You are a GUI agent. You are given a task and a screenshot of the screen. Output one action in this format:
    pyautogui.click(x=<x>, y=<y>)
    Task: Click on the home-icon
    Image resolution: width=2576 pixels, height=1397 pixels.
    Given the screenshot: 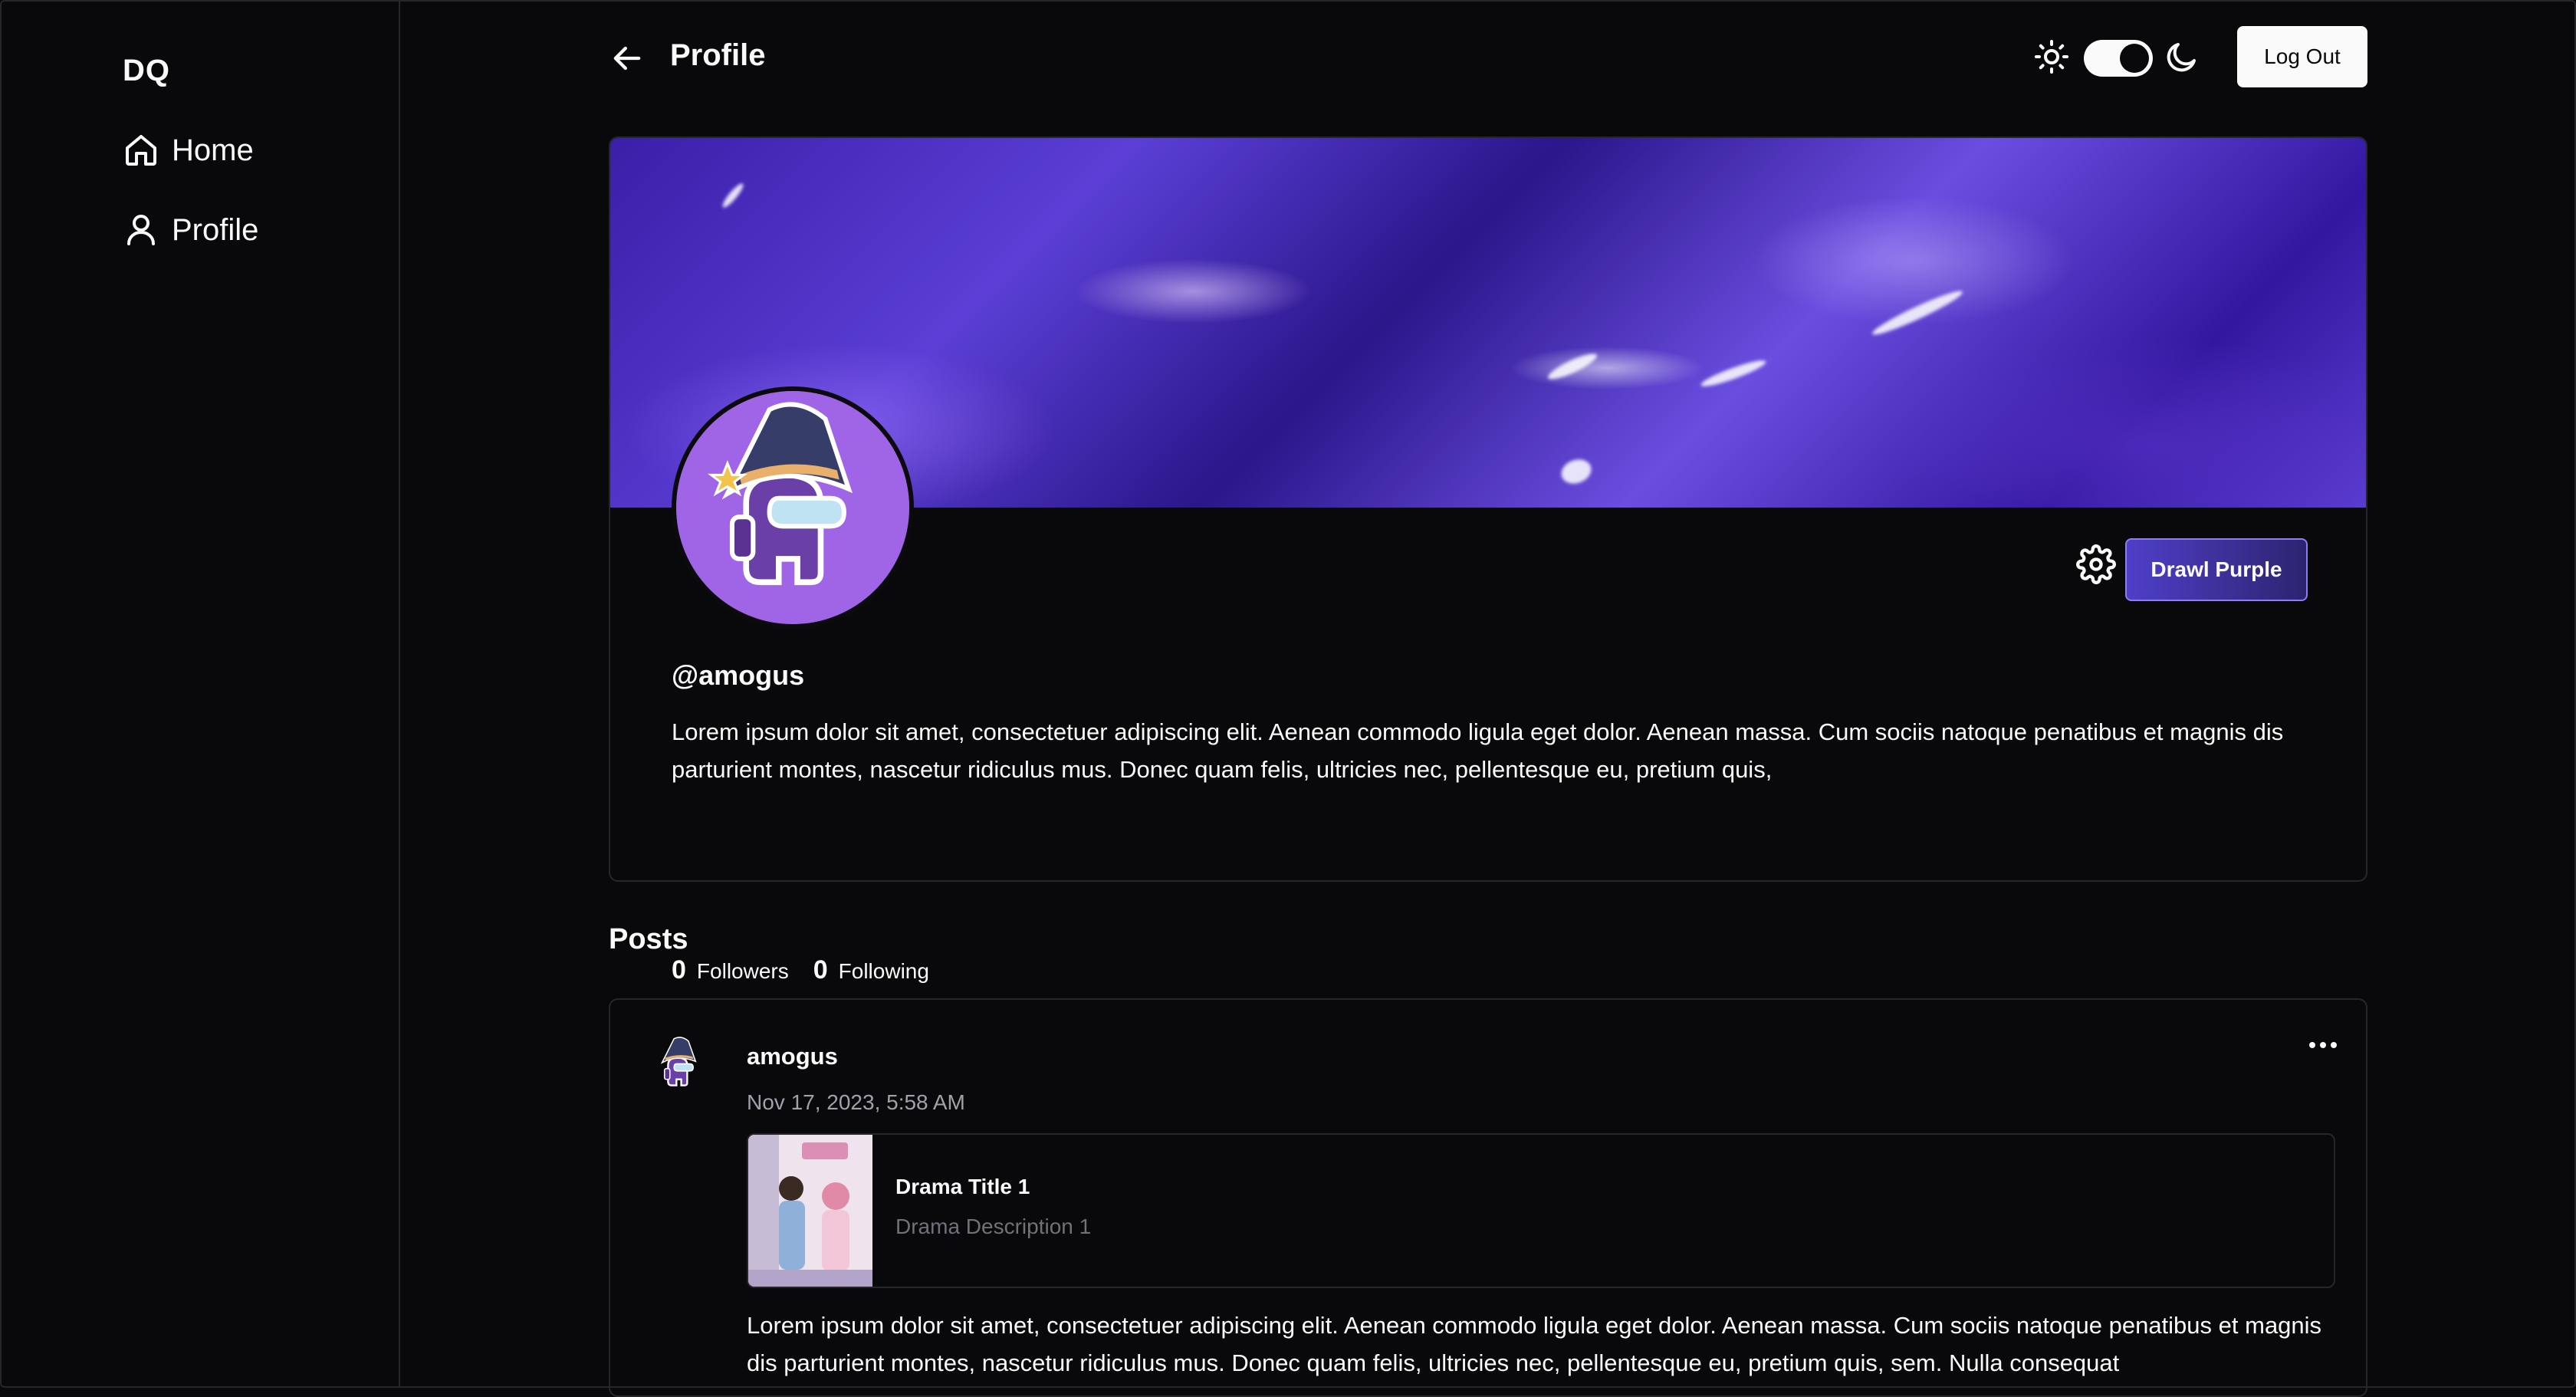 What is the action you would take?
    pyautogui.click(x=141, y=150)
    